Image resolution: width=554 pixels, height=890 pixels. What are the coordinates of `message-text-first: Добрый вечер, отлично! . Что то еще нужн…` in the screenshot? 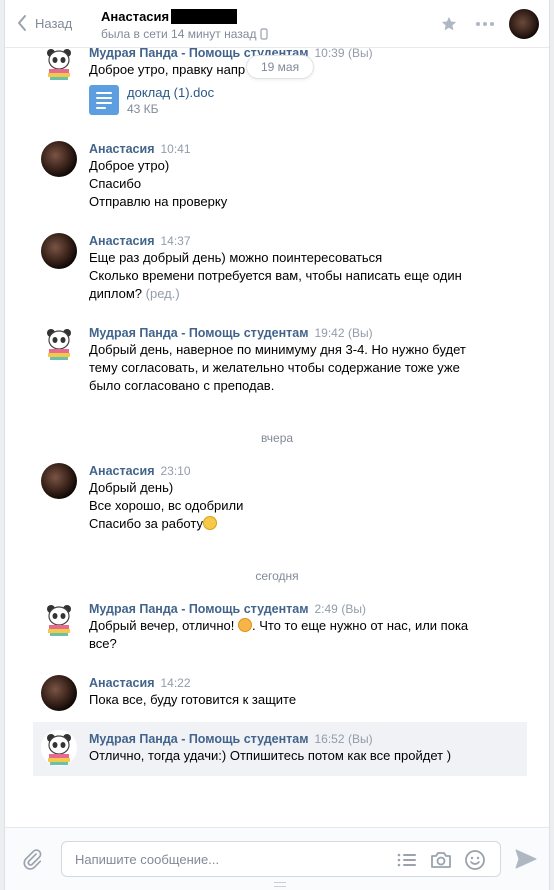 It's located at (308, 626).